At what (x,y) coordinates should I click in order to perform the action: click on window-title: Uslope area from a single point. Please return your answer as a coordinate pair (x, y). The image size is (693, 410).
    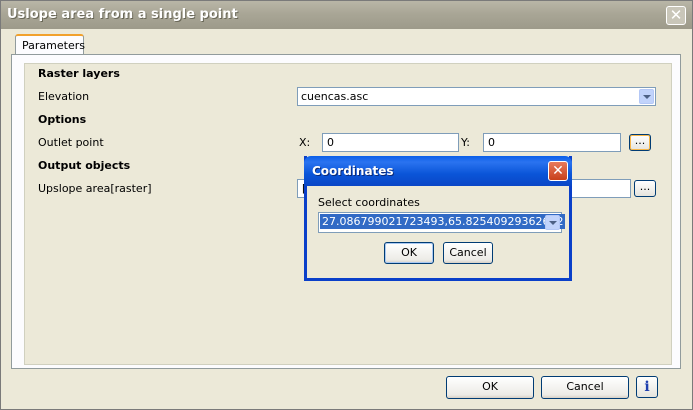
    Looking at the image, I should click on (122, 14).